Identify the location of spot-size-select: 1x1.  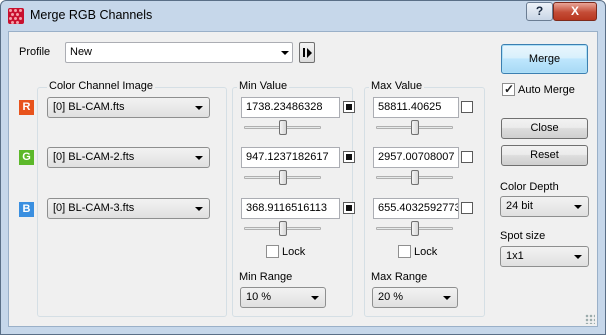
(544, 256).